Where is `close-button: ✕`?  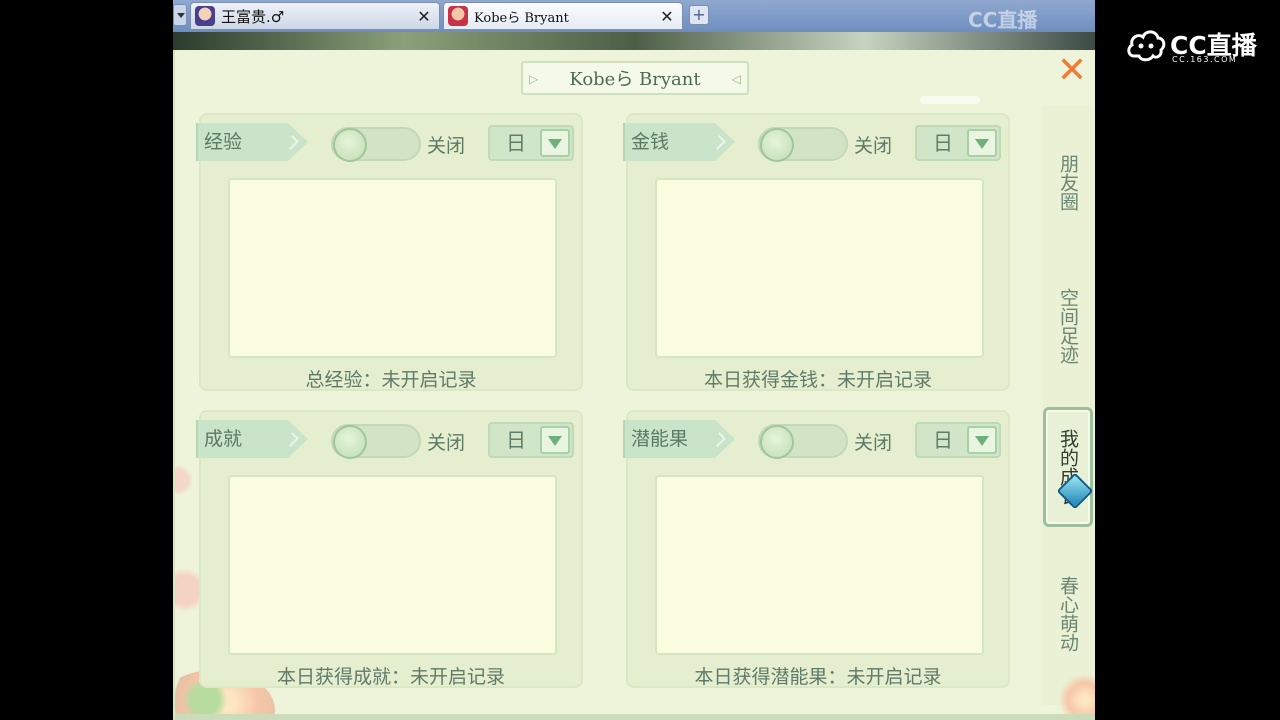 close-button: ✕ is located at coordinates (1072, 71).